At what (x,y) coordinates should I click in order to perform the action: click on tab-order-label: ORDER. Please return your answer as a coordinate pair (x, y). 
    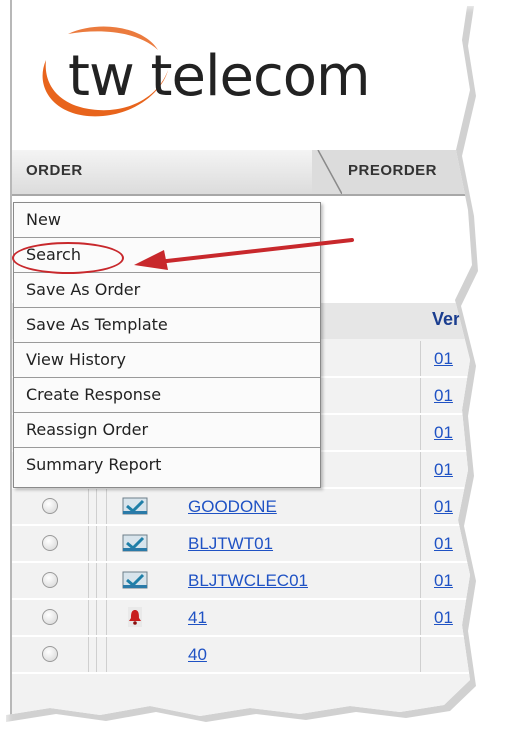
    Looking at the image, I should click on (54, 170).